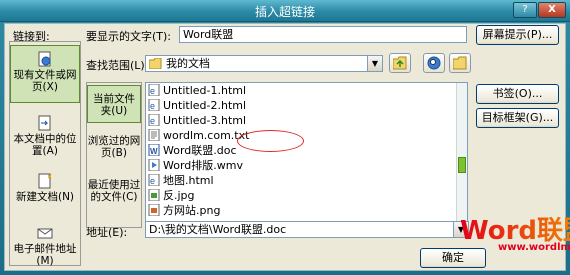 This screenshot has height=275, width=570. What do you see at coordinates (45, 145) in the screenshot?
I see `link-to-place-label: 本文档中的位置(A)` at bounding box center [45, 145].